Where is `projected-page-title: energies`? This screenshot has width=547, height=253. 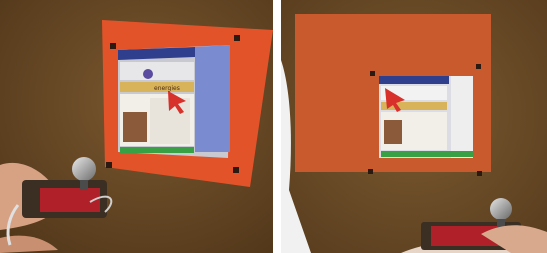 projected-page-title: energies is located at coordinates (167, 88).